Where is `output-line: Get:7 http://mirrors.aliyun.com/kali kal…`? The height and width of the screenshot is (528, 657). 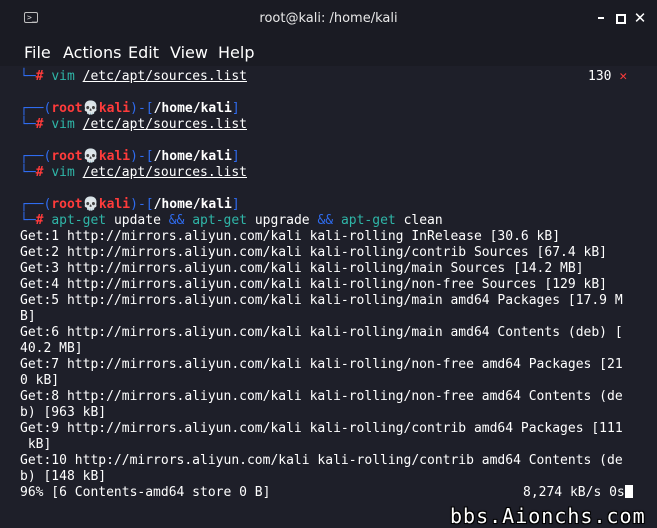
output-line: Get:7 http://mirrors.aliyun.com/kali kal… is located at coordinates (321, 364).